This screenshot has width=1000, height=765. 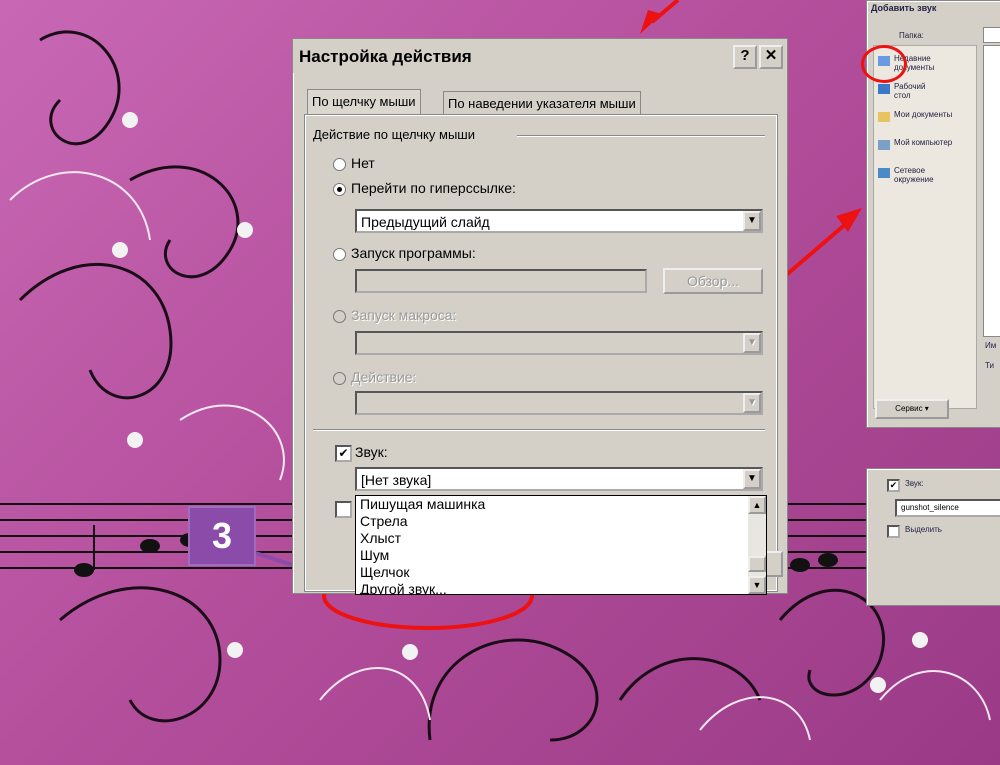 What do you see at coordinates (884, 117) in the screenshot?
I see `documents-icon` at bounding box center [884, 117].